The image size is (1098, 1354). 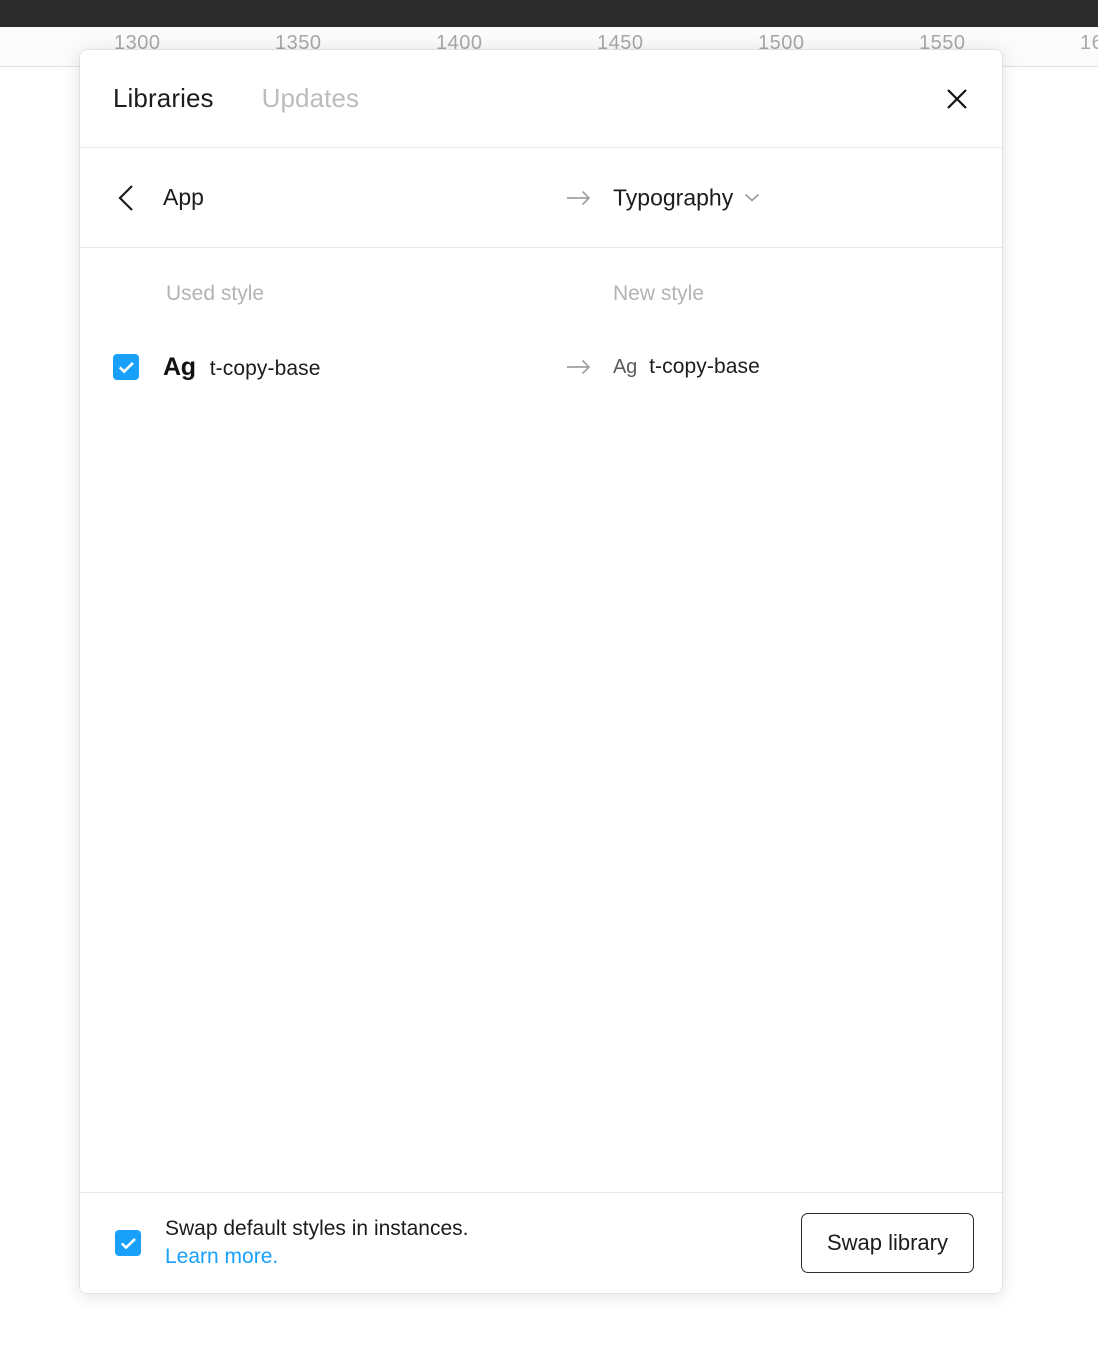 What do you see at coordinates (179, 366) in the screenshot?
I see `used-style-preview: Ag` at bounding box center [179, 366].